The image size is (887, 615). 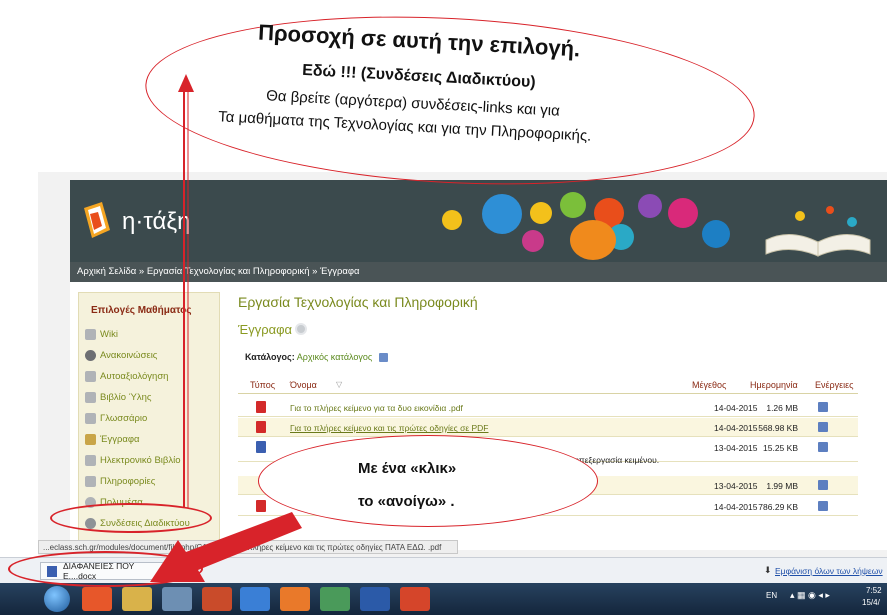 I want to click on column-size: Μέγεθος, so click(x=709, y=385).